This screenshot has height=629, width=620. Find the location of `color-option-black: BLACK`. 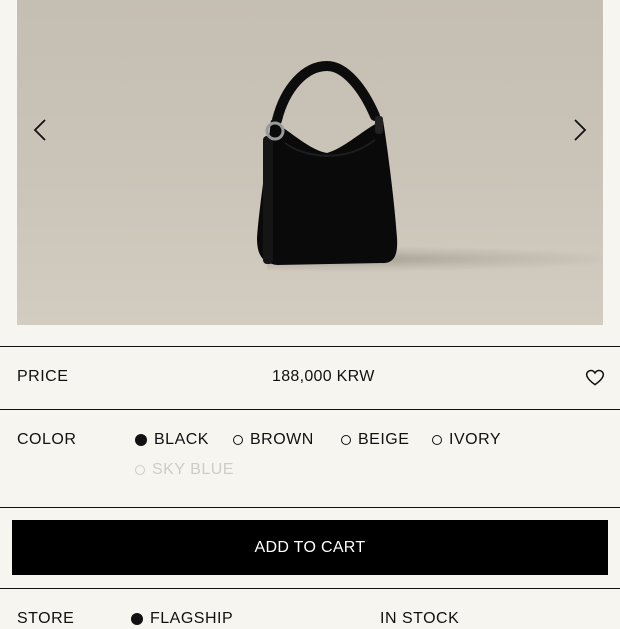

color-option-black: BLACK is located at coordinates (172, 440).